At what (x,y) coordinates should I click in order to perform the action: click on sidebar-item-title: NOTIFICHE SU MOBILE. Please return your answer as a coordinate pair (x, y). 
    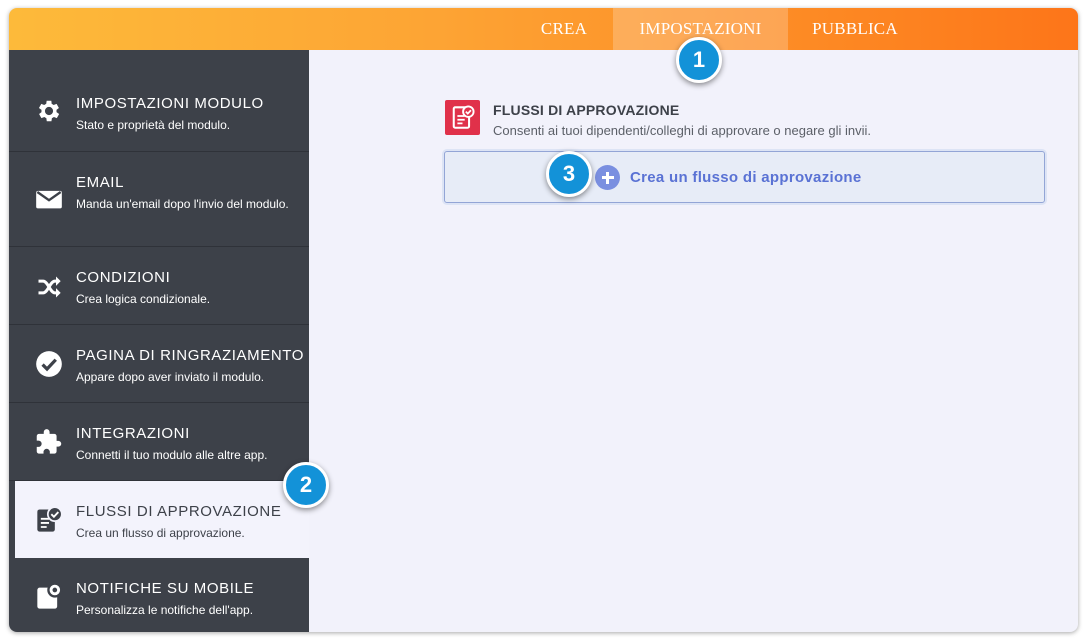
    Looking at the image, I should click on (165, 588).